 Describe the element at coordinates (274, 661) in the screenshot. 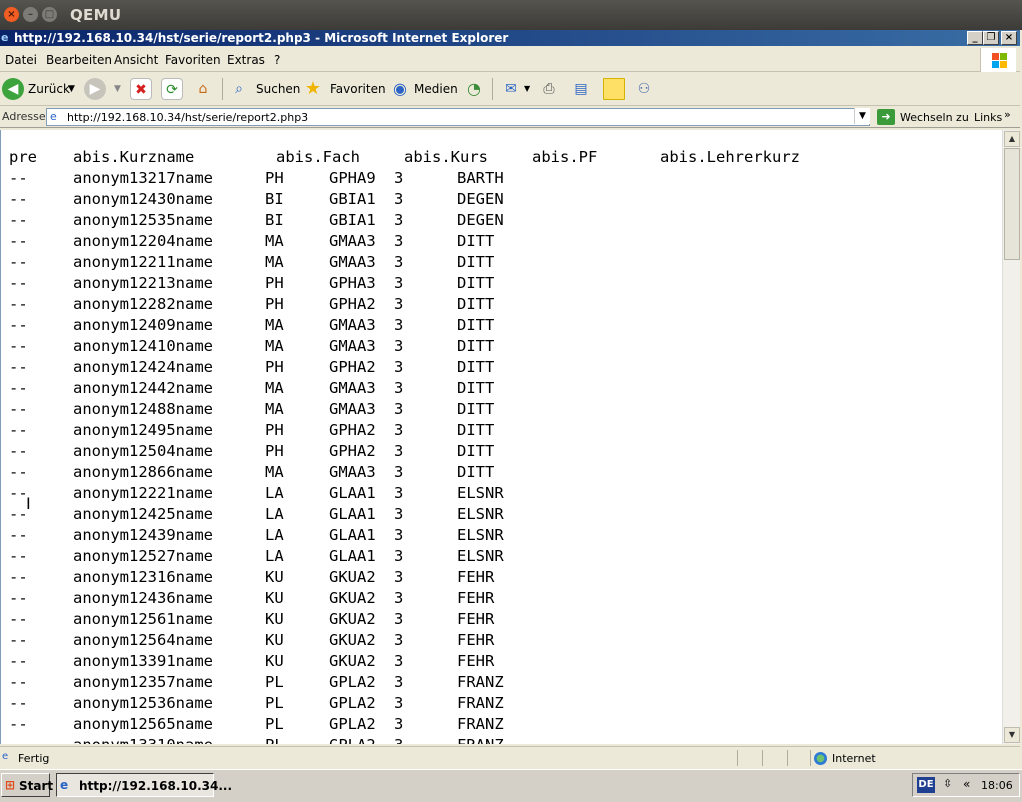

I see `cell-fach: KU` at that location.